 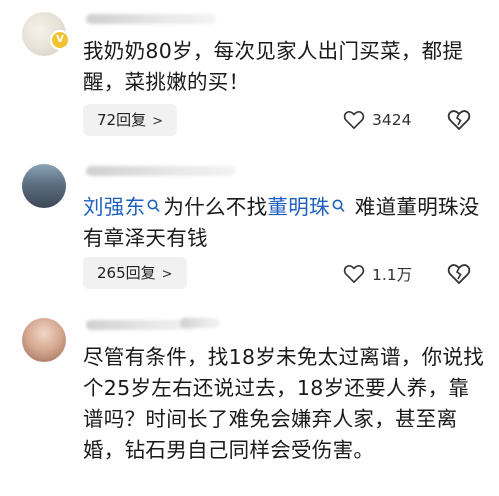 I want to click on like-button: 3424, so click(x=377, y=120).